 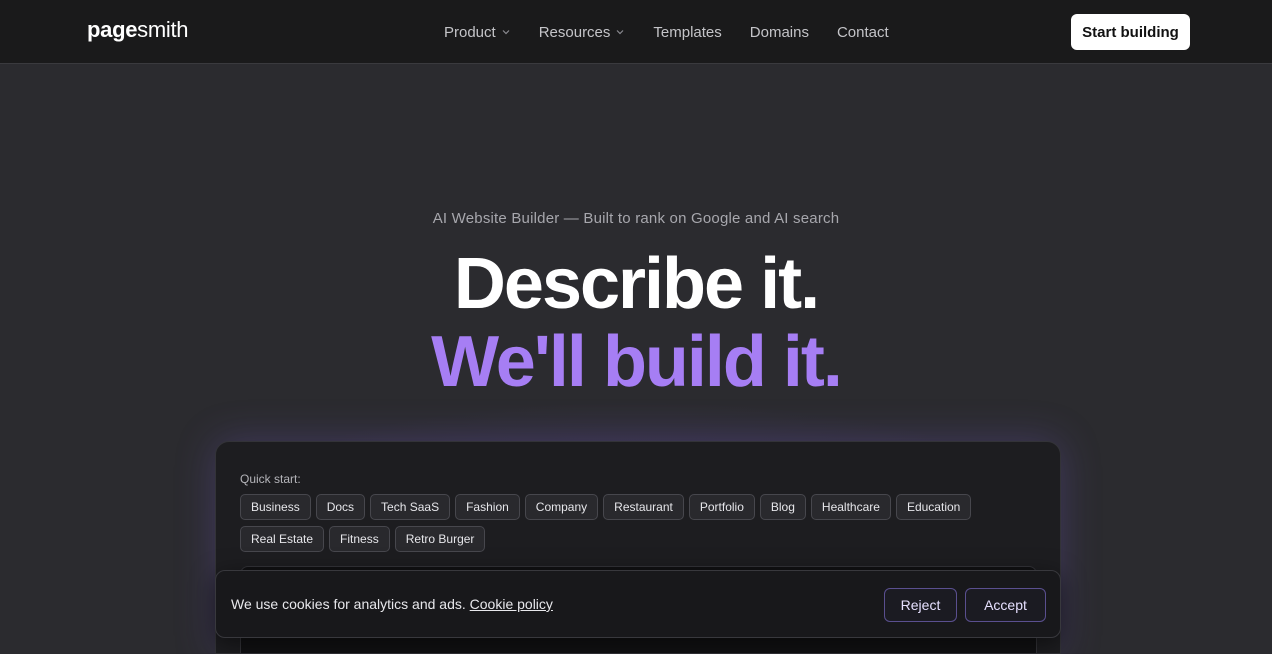 What do you see at coordinates (270, 479) in the screenshot?
I see `quick-start-label: Quick start:` at bounding box center [270, 479].